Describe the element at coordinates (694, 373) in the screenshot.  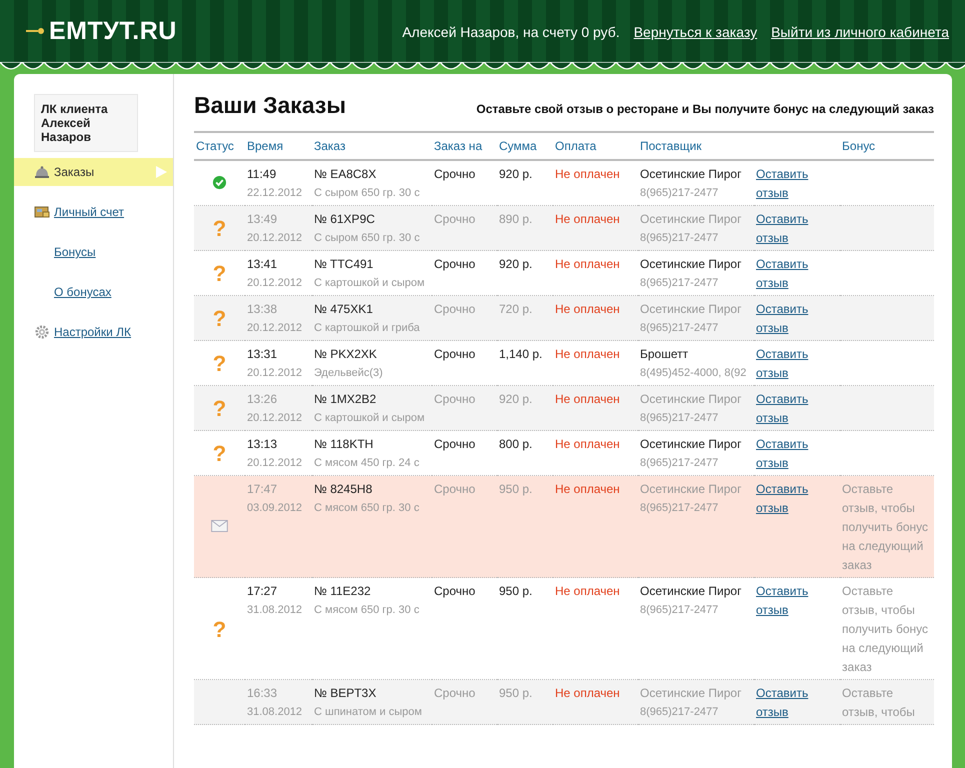
I see `supplier-phone: 8(495)452-4000, 8(92` at that location.